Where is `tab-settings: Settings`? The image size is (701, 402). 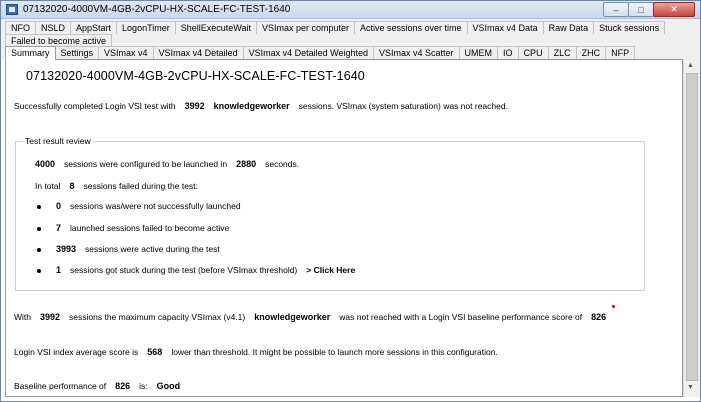 tab-settings: Settings is located at coordinates (77, 52).